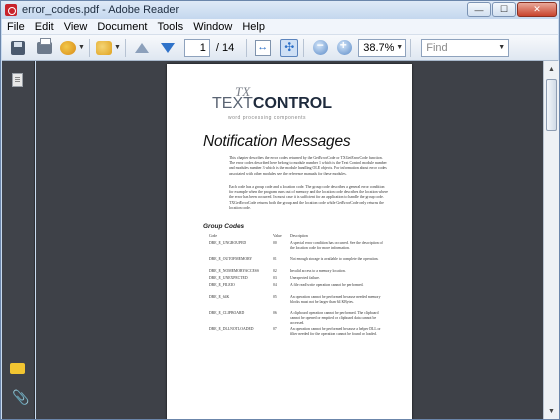  I want to click on zoom-in-button, so click(344, 48).